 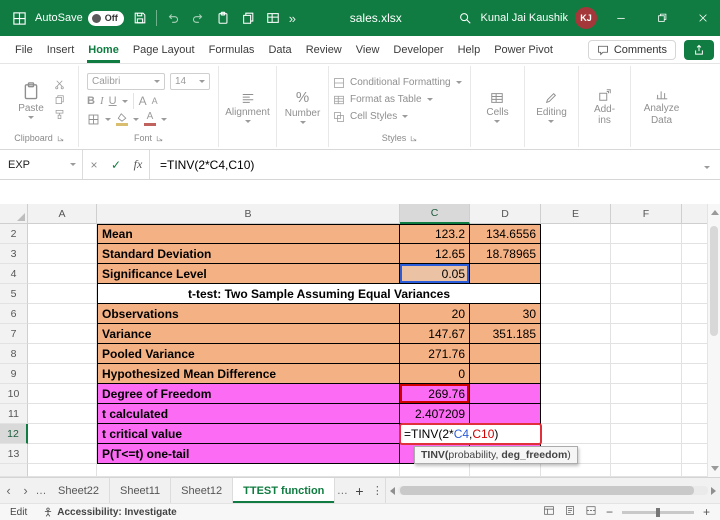 I want to click on share-button, so click(x=699, y=49).